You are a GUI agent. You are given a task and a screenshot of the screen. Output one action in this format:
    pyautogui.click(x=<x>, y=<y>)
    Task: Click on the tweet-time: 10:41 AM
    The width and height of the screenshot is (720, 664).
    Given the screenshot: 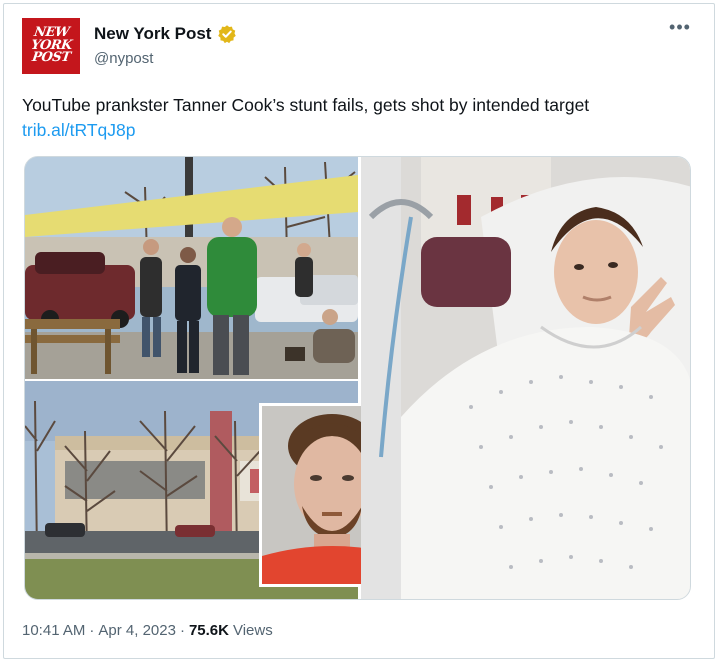 What is the action you would take?
    pyautogui.click(x=53, y=630)
    